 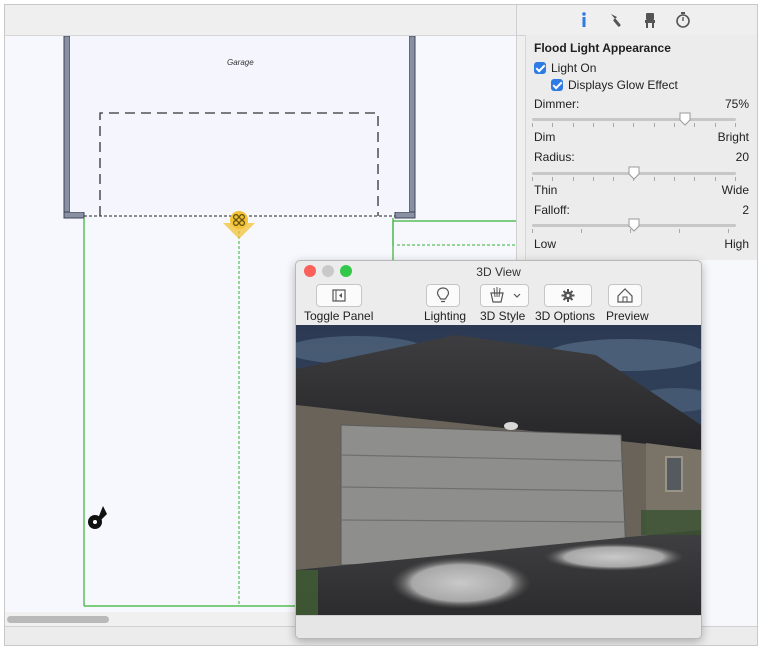 What do you see at coordinates (557, 104) in the screenshot?
I see `dimmer-label: Dimmer:` at bounding box center [557, 104].